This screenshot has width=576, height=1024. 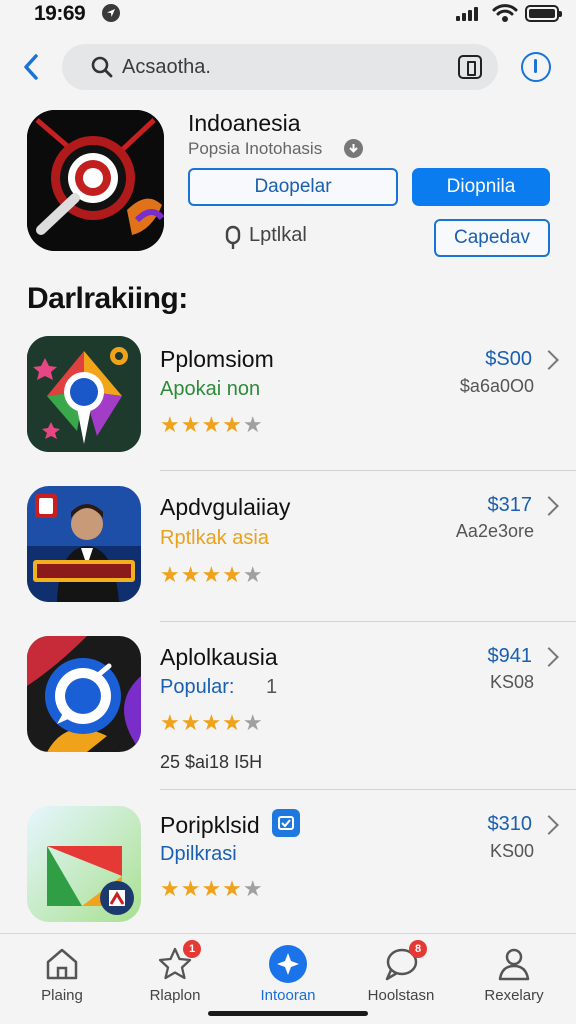 I want to click on tab-label: Rlaplon, so click(x=175, y=995).